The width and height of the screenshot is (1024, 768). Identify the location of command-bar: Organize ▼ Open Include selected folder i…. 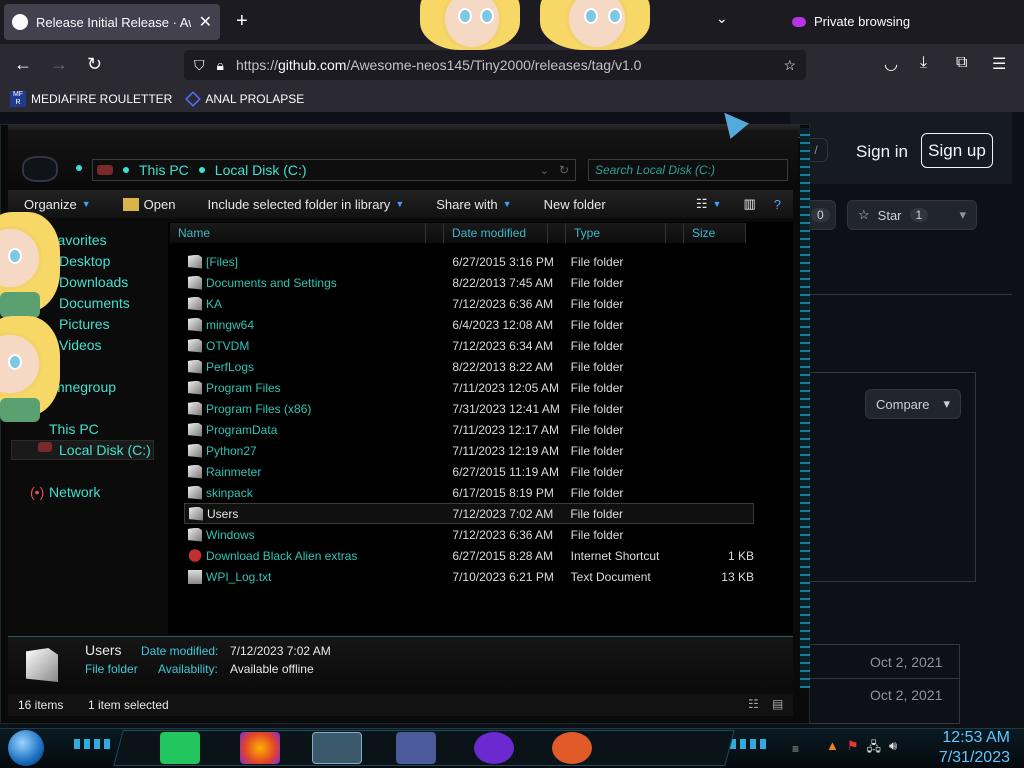
(400, 204).